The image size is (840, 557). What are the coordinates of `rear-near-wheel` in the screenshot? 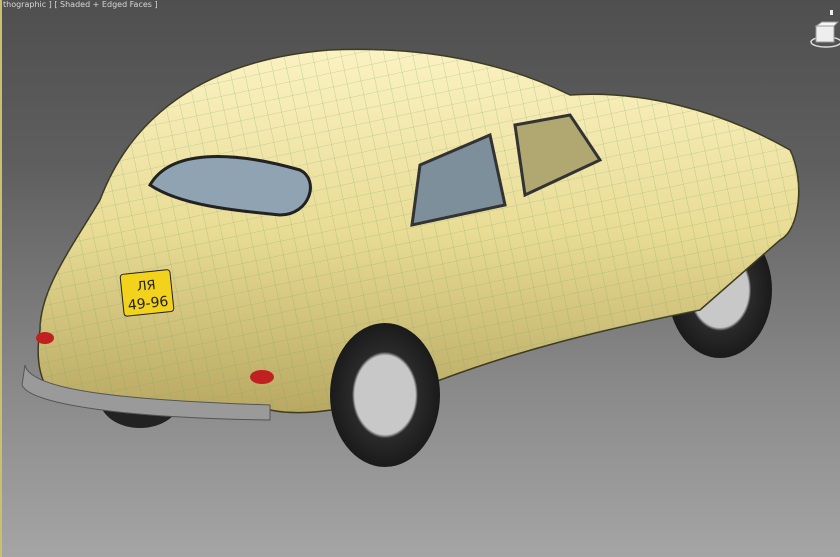 It's located at (385, 395).